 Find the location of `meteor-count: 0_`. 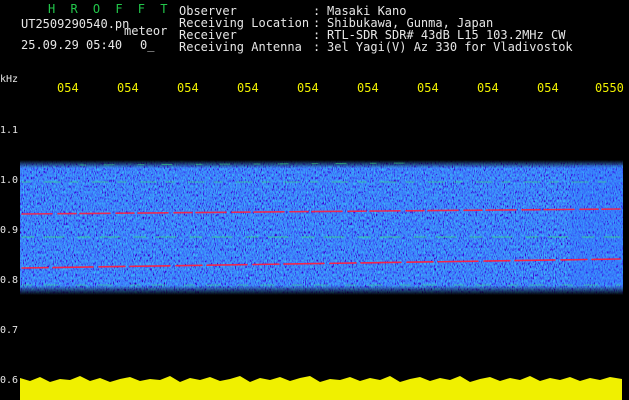

meteor-count: 0_ is located at coordinates (147, 45).